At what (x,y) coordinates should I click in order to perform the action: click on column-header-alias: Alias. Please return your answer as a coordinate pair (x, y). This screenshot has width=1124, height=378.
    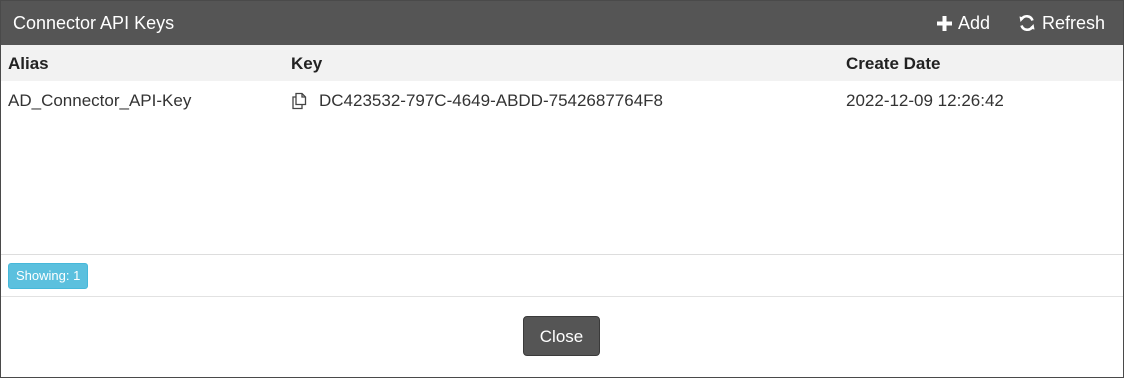
    Looking at the image, I should click on (28, 64).